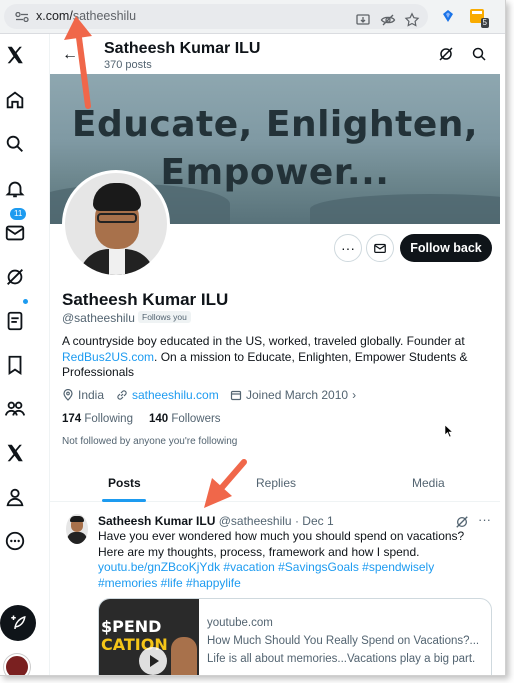  I want to click on location-pin-icon, so click(68, 395).